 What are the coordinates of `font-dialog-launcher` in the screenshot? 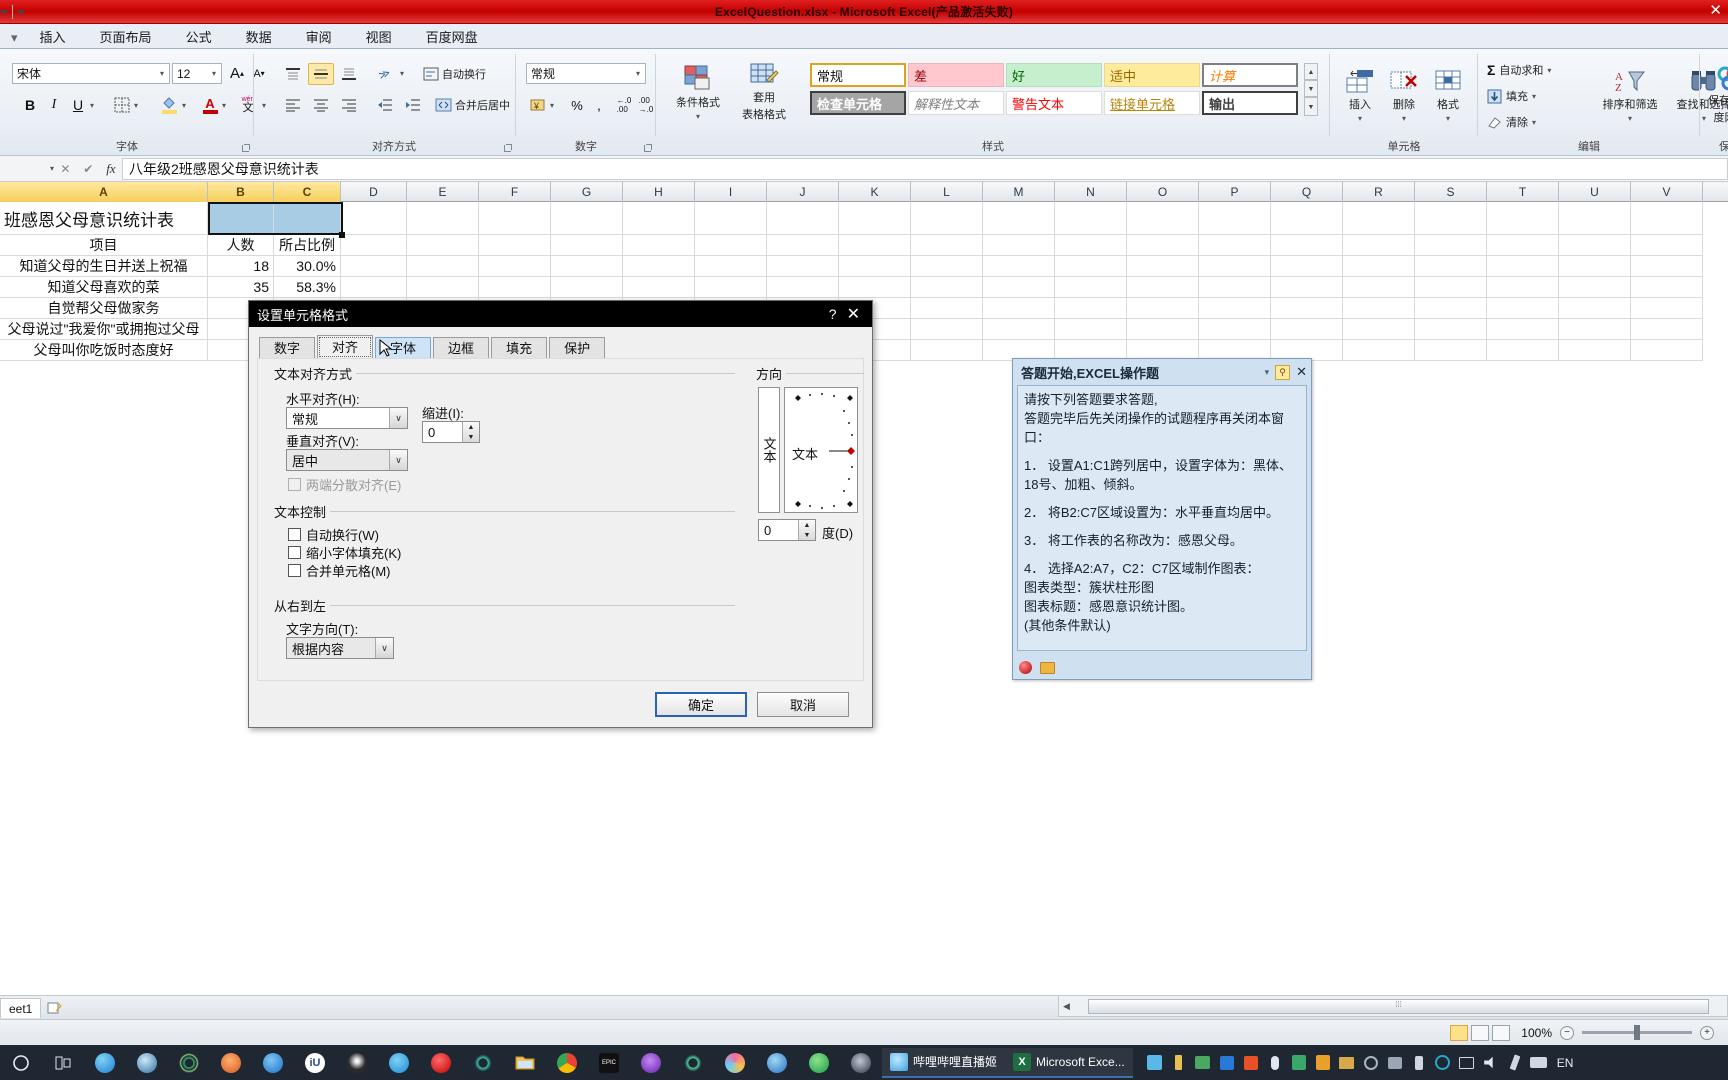 It's located at (245, 148).